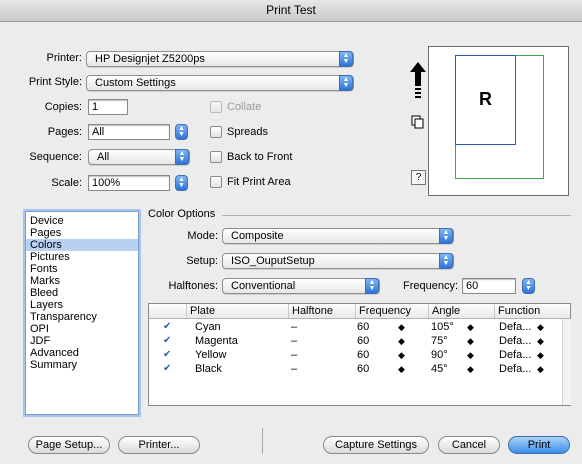 Image resolution: width=582 pixels, height=464 pixels. Describe the element at coordinates (220, 83) in the screenshot. I see `print-style-popup: Custom Settings ▲ ▼` at that location.